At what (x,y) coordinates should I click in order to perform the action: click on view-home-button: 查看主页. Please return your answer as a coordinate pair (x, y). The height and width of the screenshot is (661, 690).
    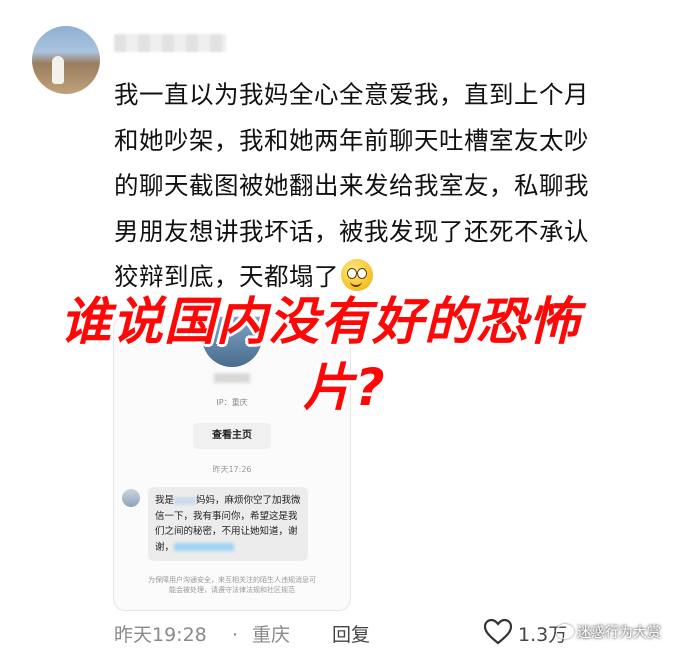
    Looking at the image, I should click on (232, 436).